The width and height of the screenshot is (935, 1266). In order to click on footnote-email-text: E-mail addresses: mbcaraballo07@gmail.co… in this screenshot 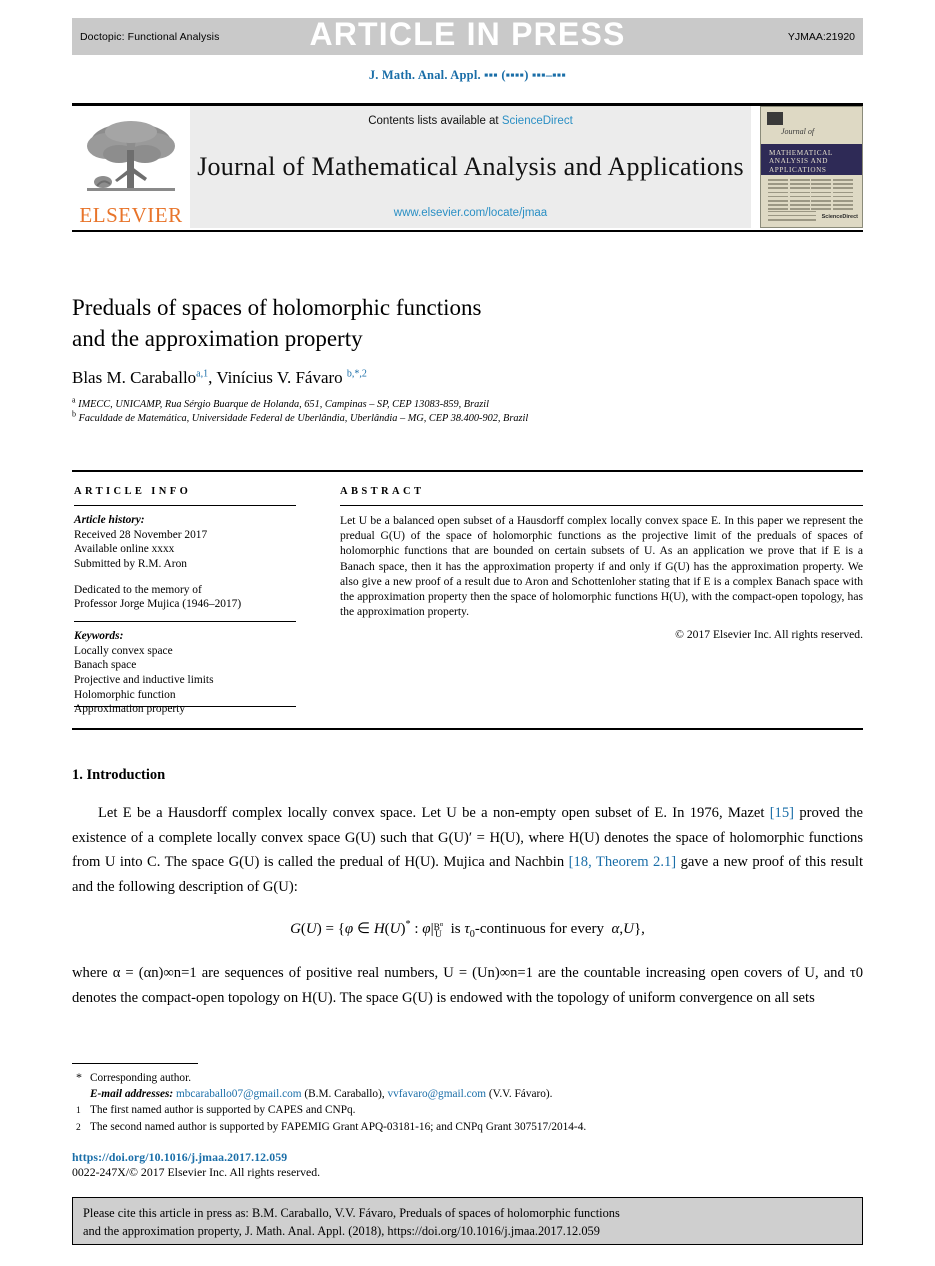, I will do `click(476, 1094)`.